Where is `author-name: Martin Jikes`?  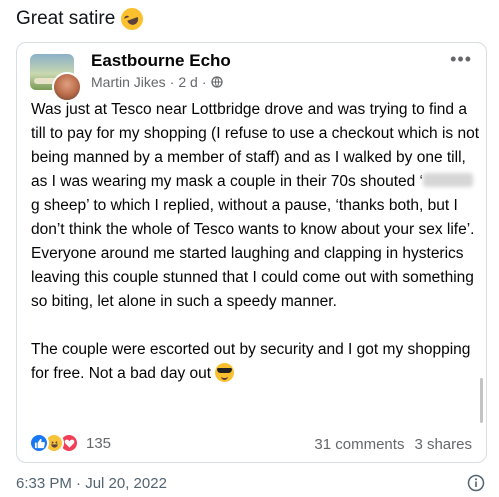
author-name: Martin Jikes is located at coordinates (128, 82).